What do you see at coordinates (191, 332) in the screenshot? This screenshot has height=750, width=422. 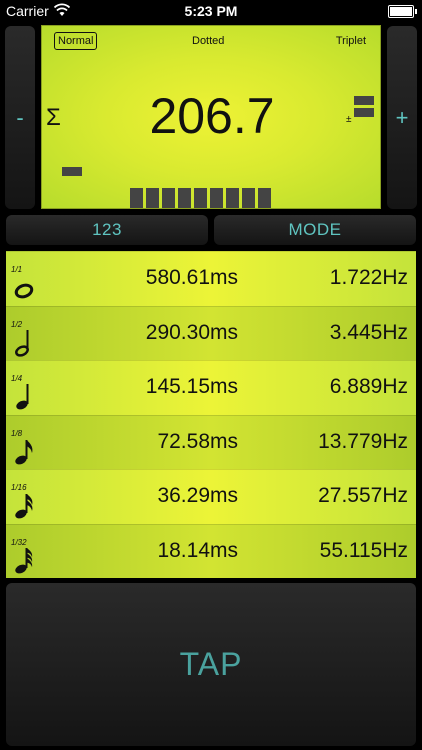 I see `note-duration: 290.30ms` at bounding box center [191, 332].